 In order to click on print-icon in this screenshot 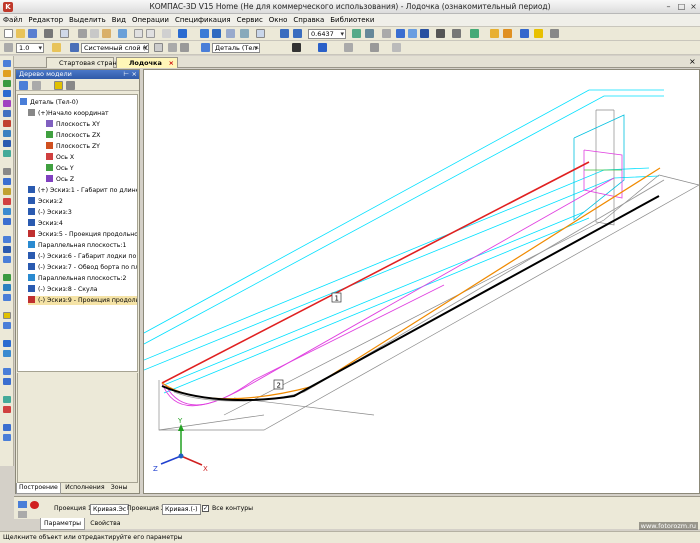, I will do `click(48, 33)`.